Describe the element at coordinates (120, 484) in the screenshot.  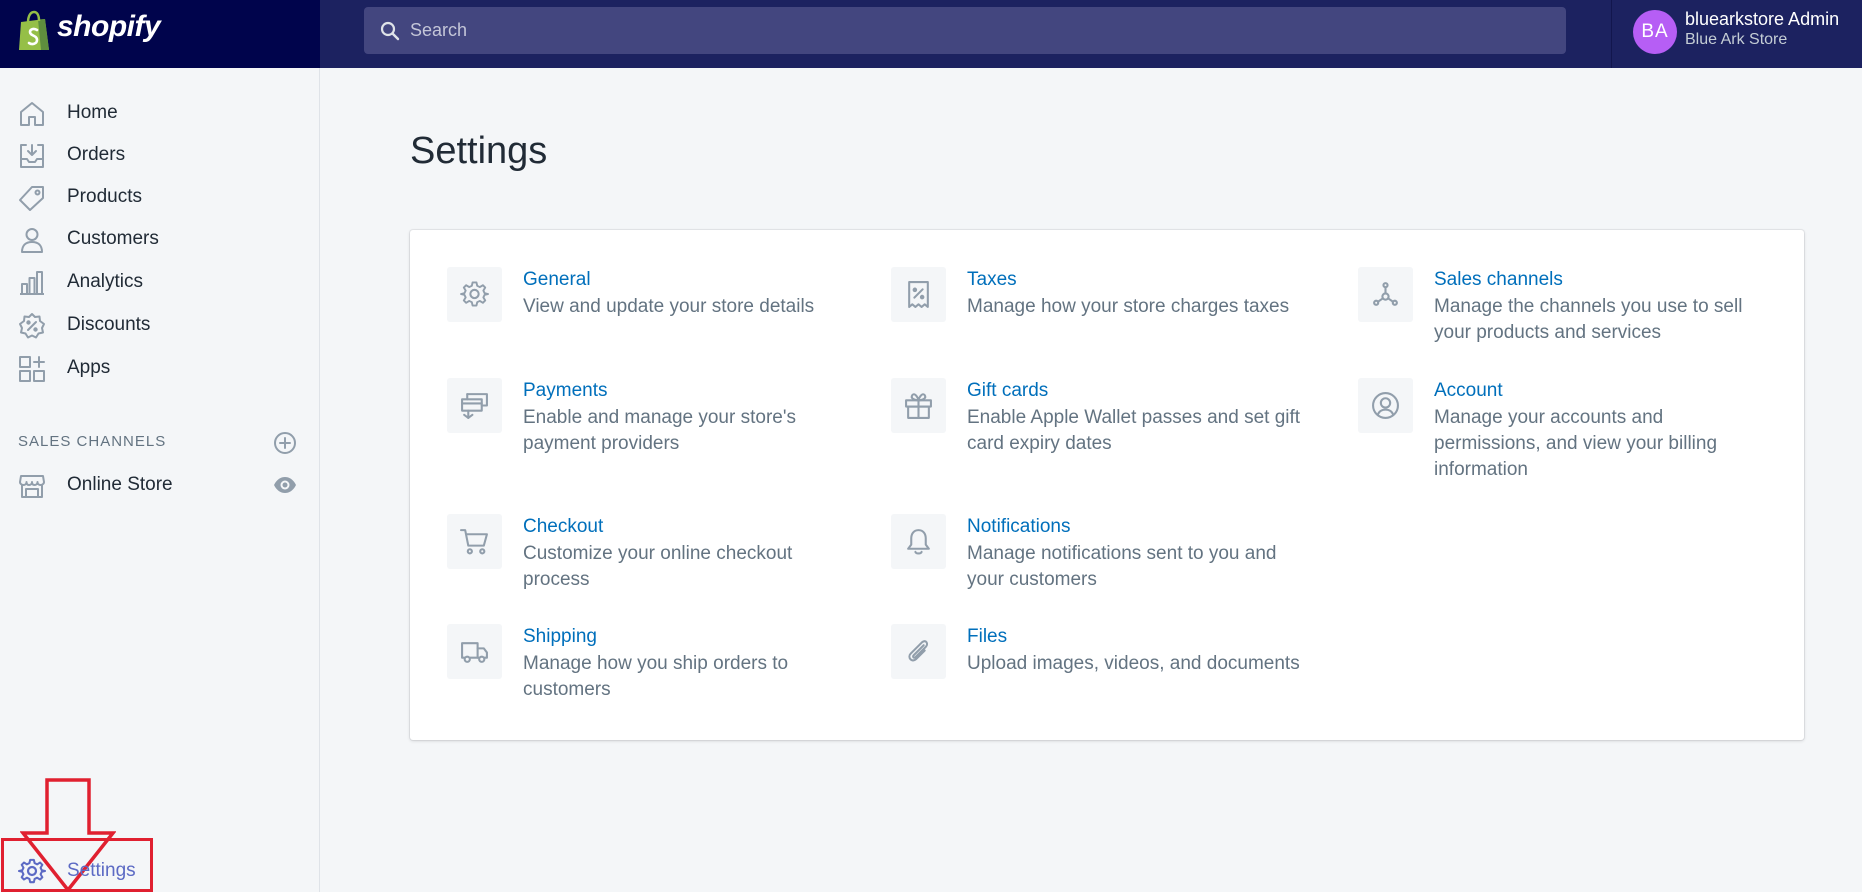
I see `sidebar-item-label: Online Store` at that location.